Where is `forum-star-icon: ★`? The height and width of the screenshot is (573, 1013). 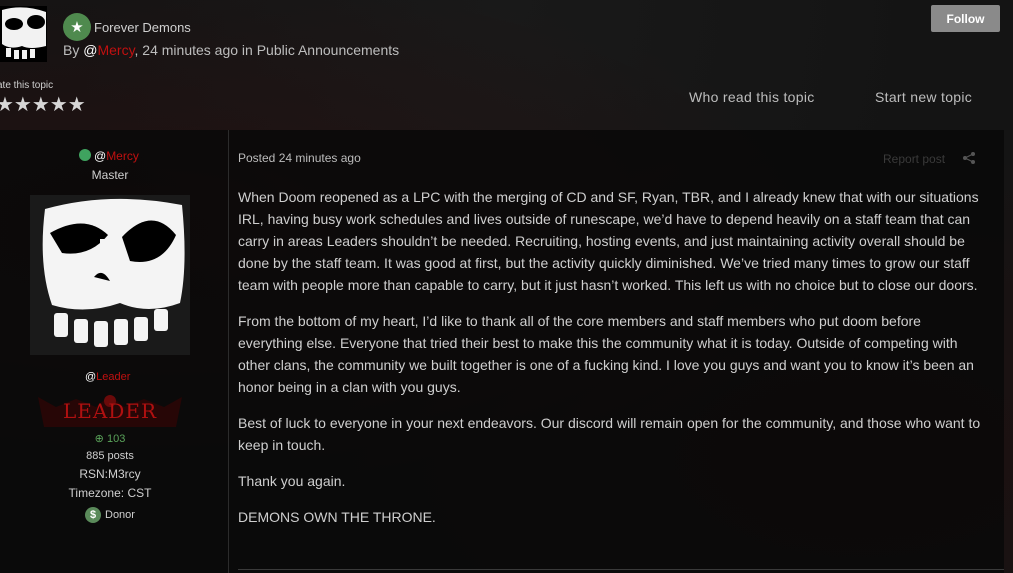 forum-star-icon: ★ is located at coordinates (77, 27).